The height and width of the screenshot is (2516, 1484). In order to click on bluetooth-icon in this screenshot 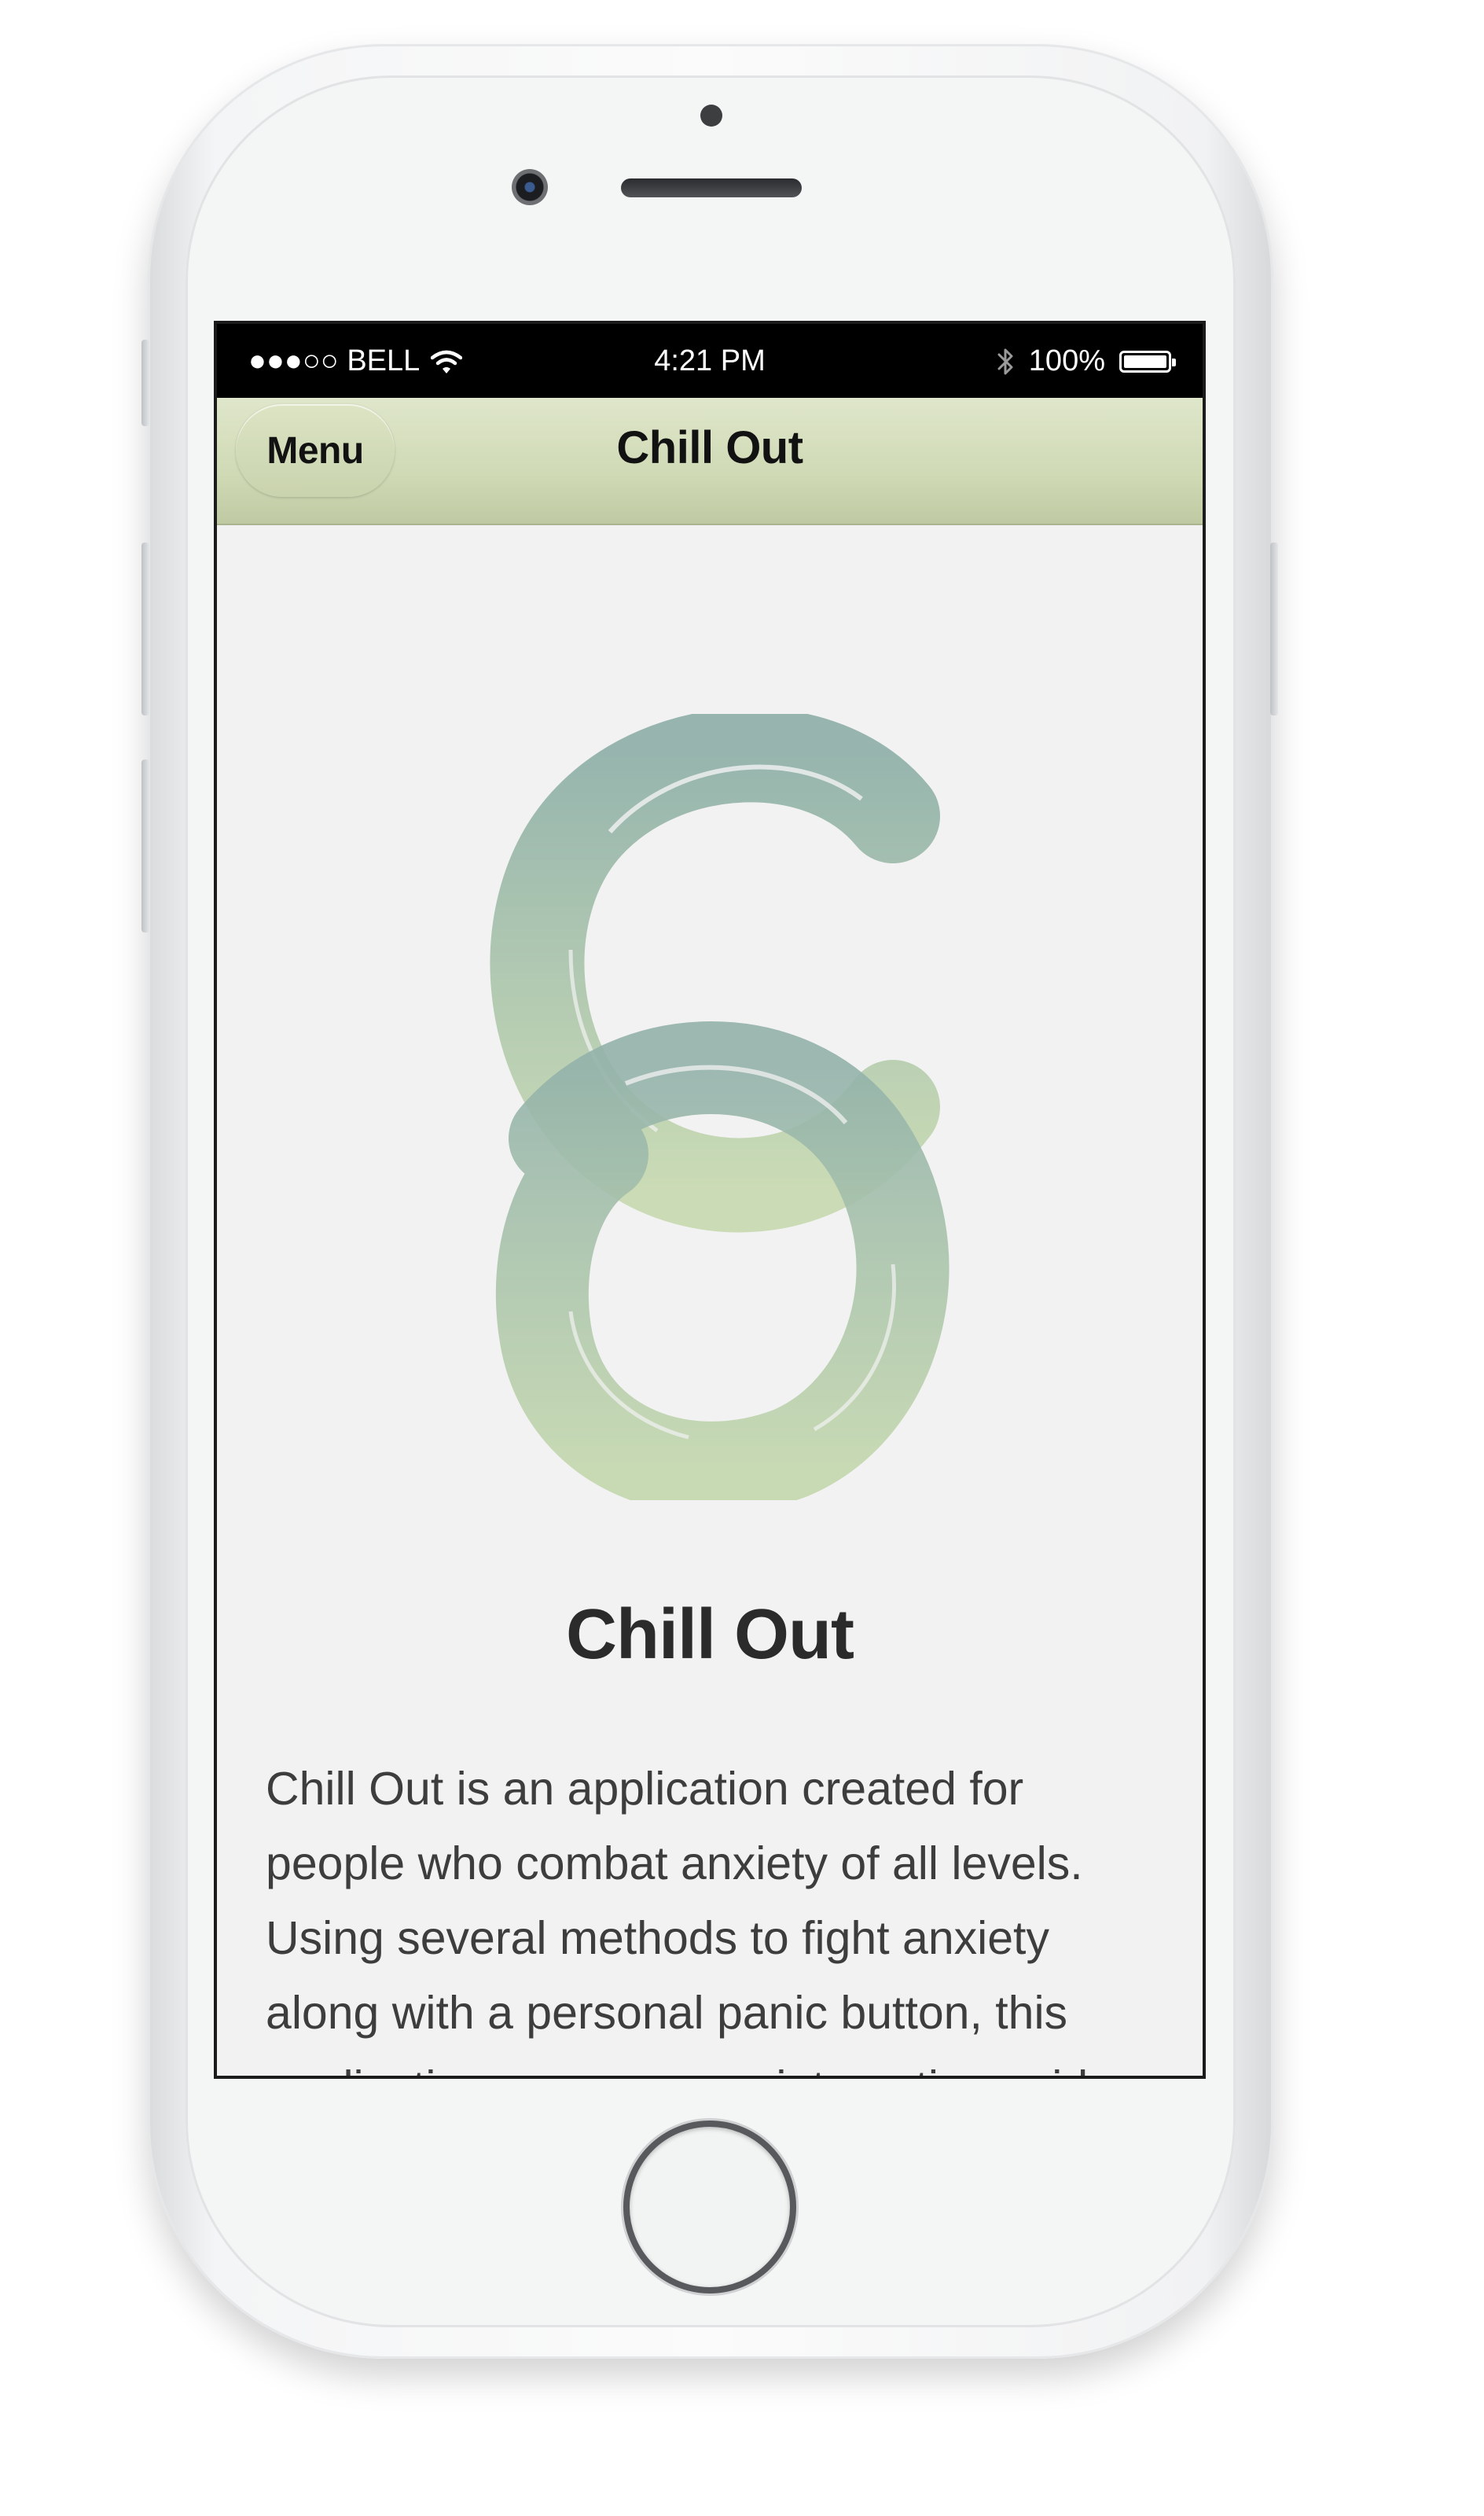, I will do `click(1005, 361)`.